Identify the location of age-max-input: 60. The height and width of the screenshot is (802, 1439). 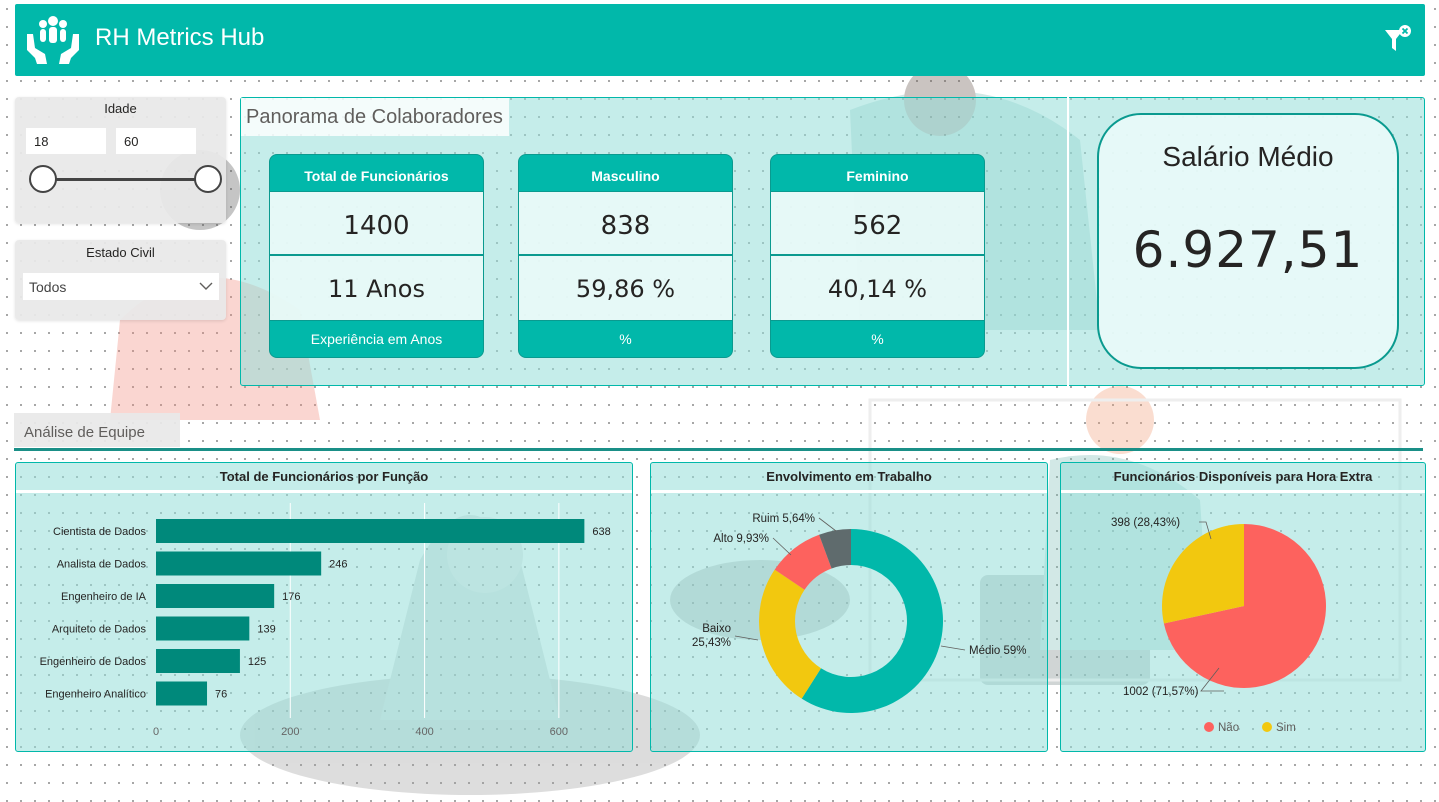
(156, 141).